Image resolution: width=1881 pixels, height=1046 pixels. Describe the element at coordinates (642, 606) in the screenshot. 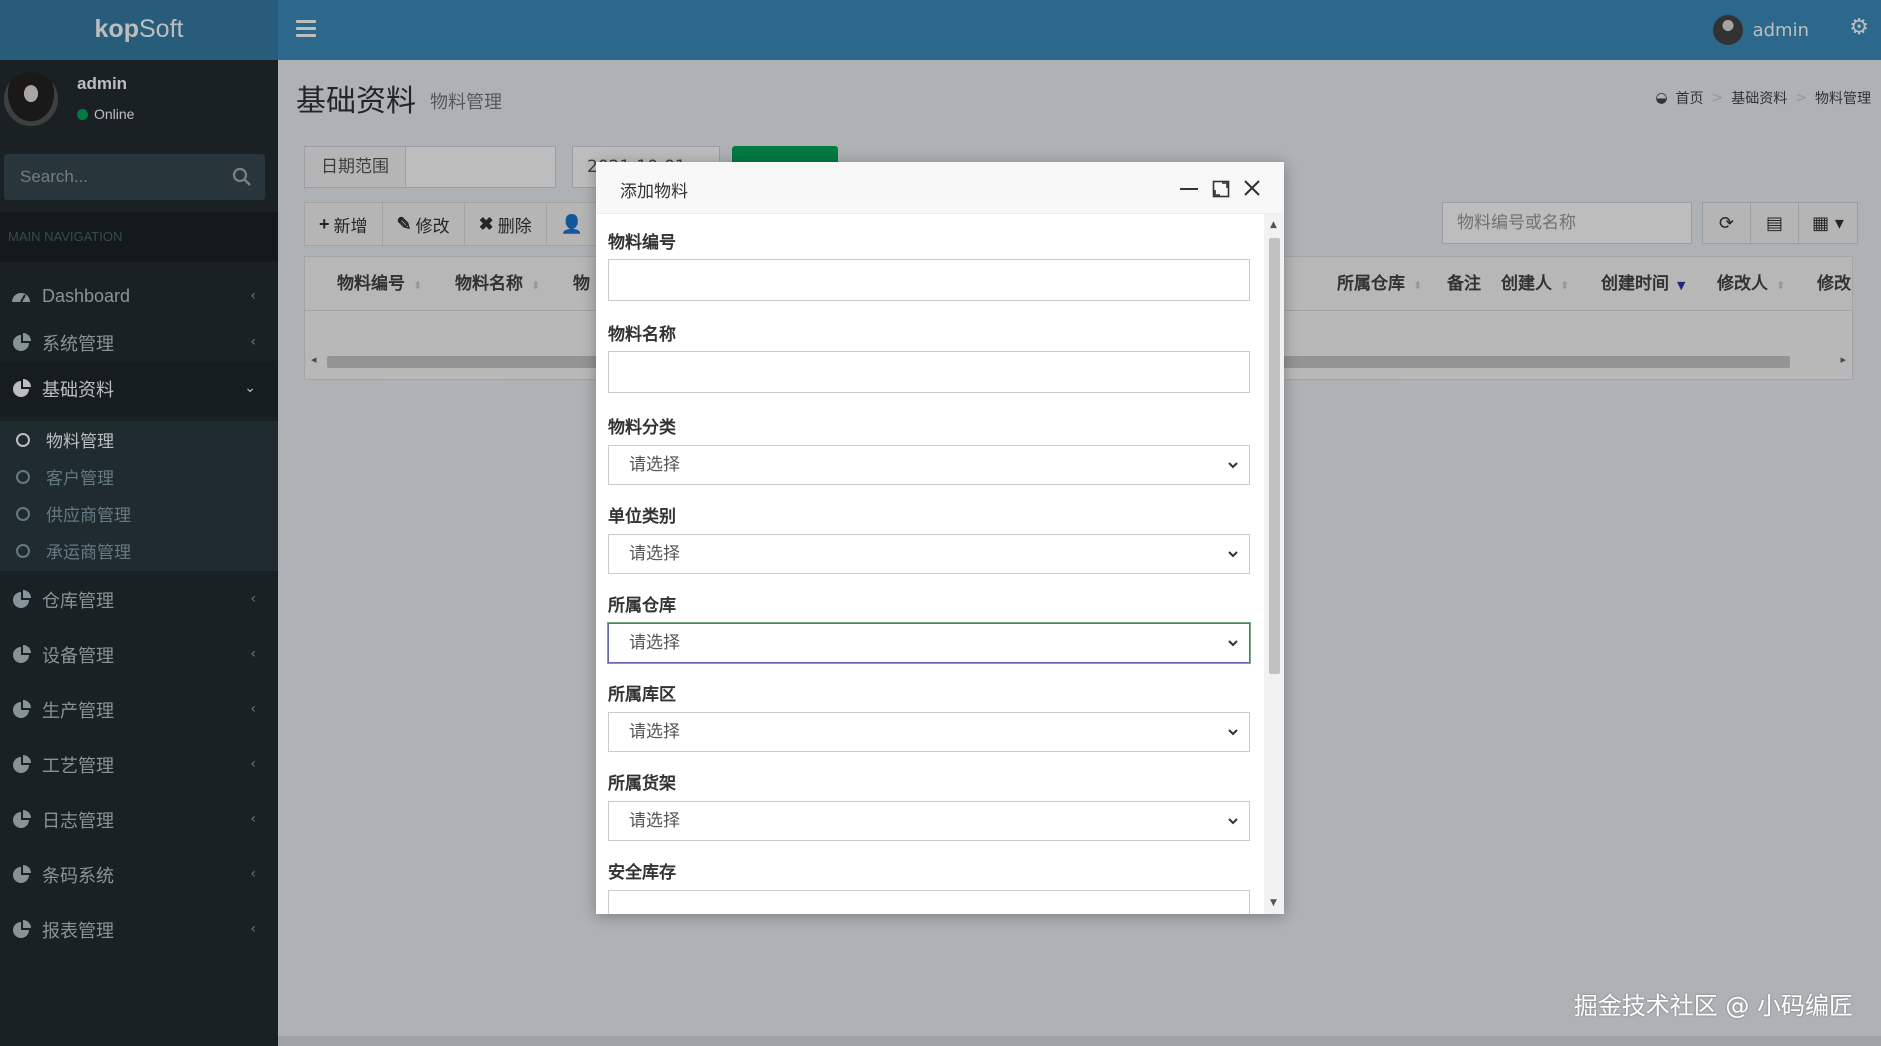

I see `field-label-warehouse: 所属仓库` at that location.